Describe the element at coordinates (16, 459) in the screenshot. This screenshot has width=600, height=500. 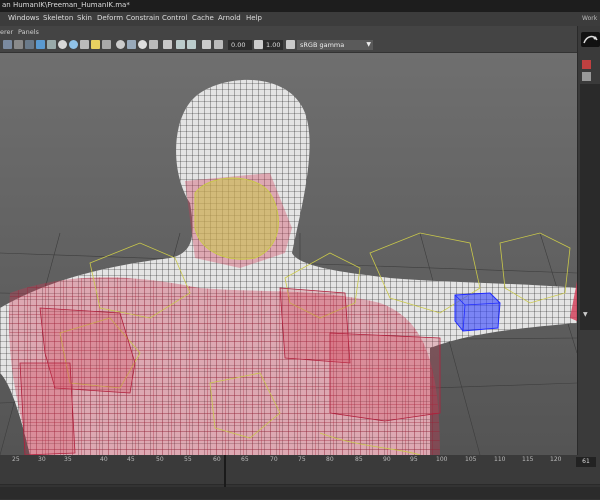
I see `tick-label: 25` at that location.